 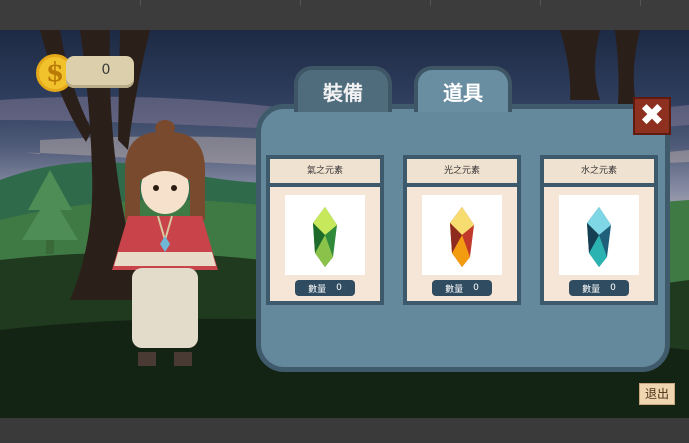 I want to click on item-card-header: 水之元素, so click(x=599, y=171).